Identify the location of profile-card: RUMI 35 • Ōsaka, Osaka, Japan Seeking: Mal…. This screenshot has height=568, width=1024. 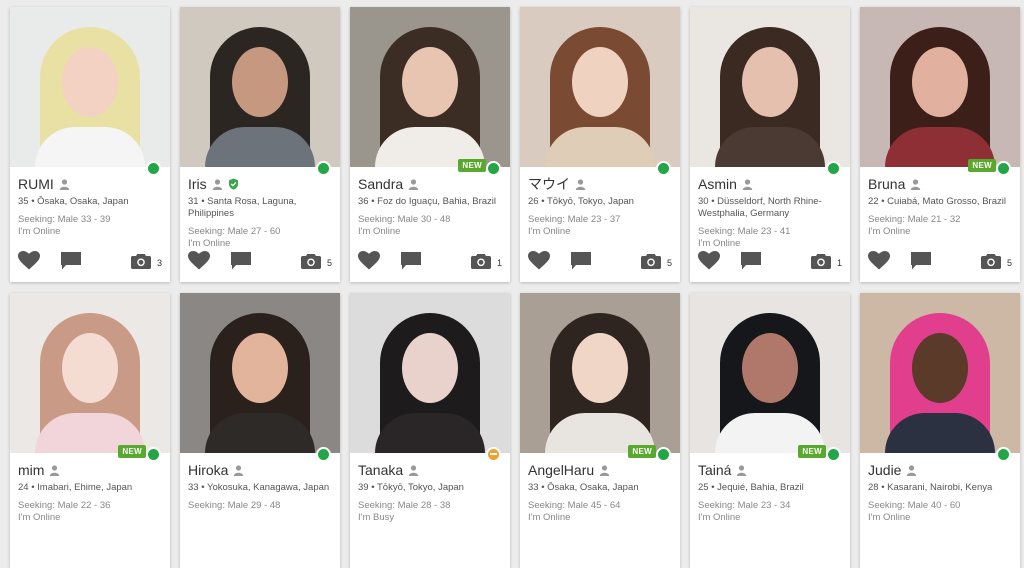
(90, 144).